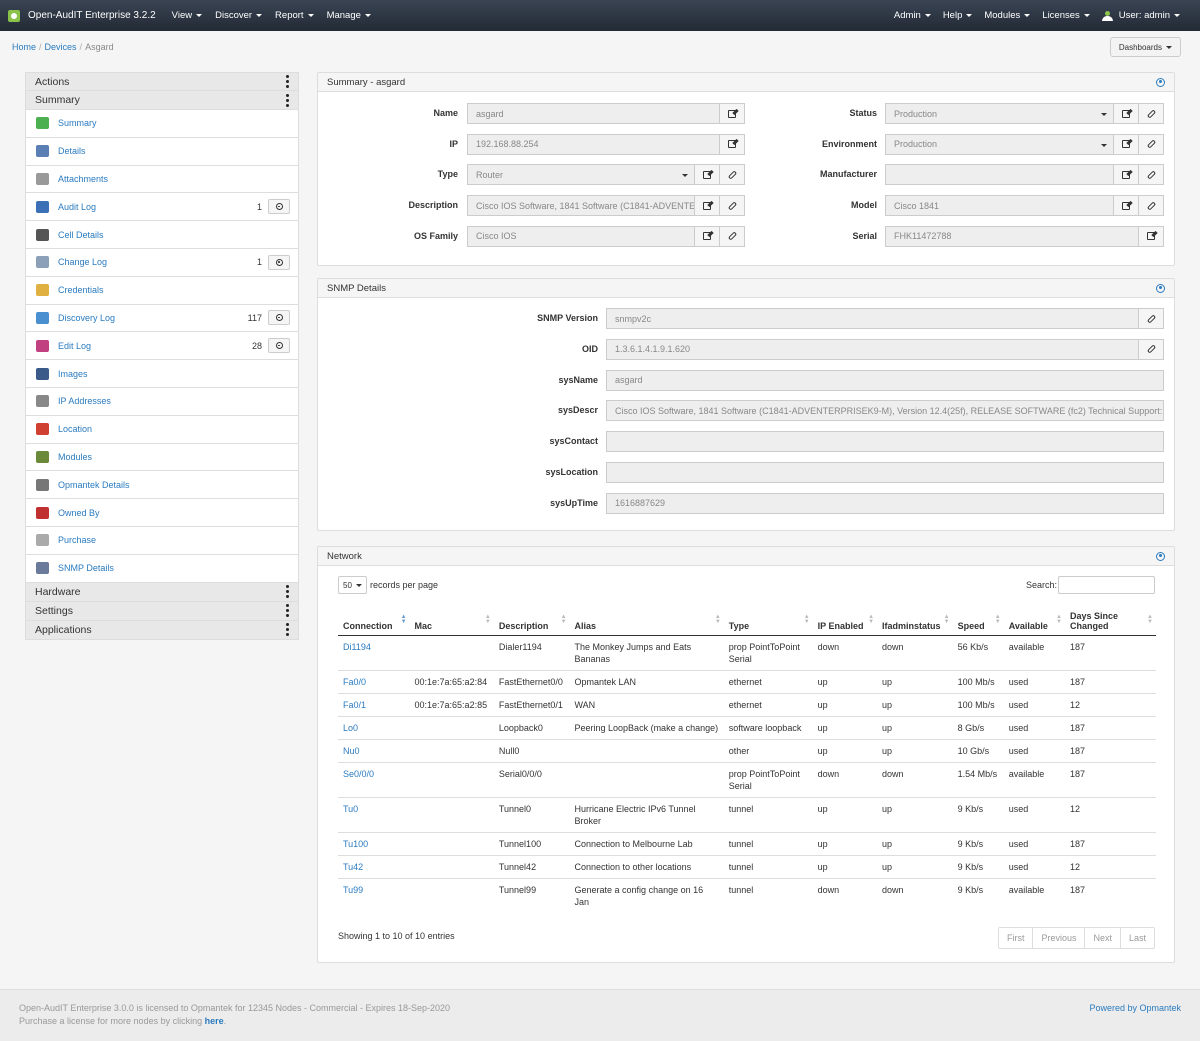 The width and height of the screenshot is (1200, 1041). What do you see at coordinates (162, 235) in the screenshot?
I see `sidebar-item-cell-details: Cell Details` at bounding box center [162, 235].